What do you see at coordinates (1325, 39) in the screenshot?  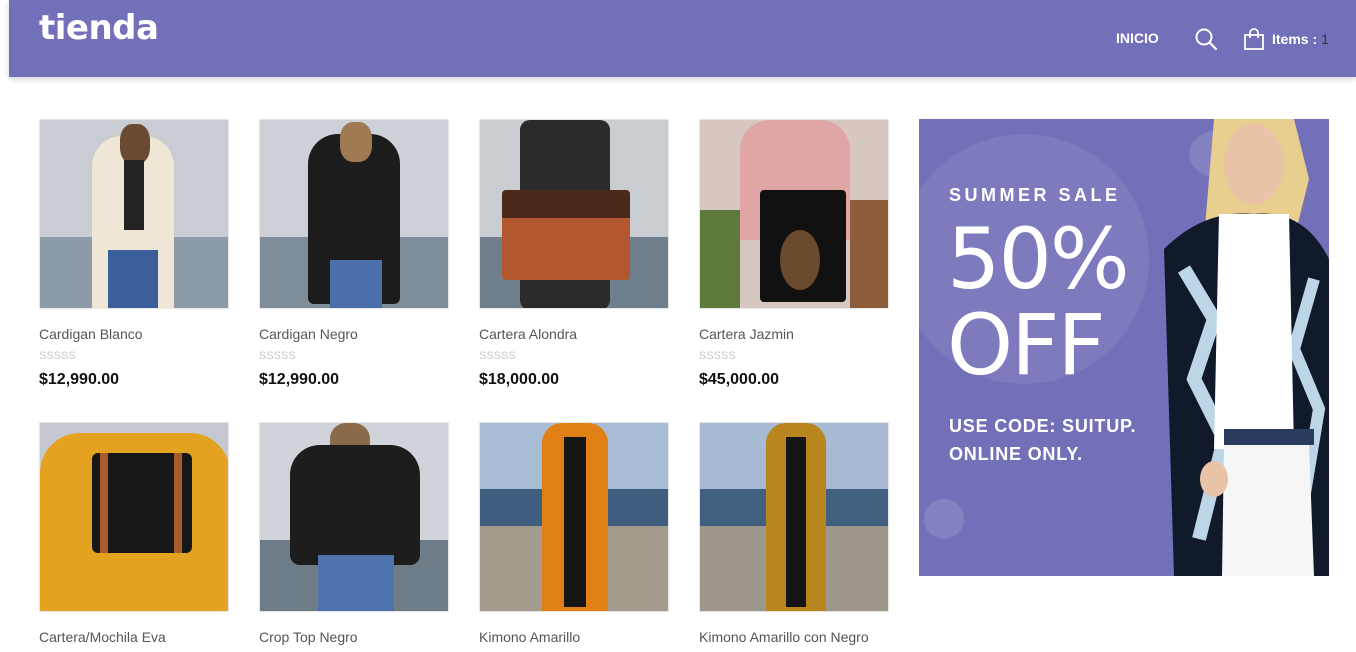 I see `cart-count: 1` at bounding box center [1325, 39].